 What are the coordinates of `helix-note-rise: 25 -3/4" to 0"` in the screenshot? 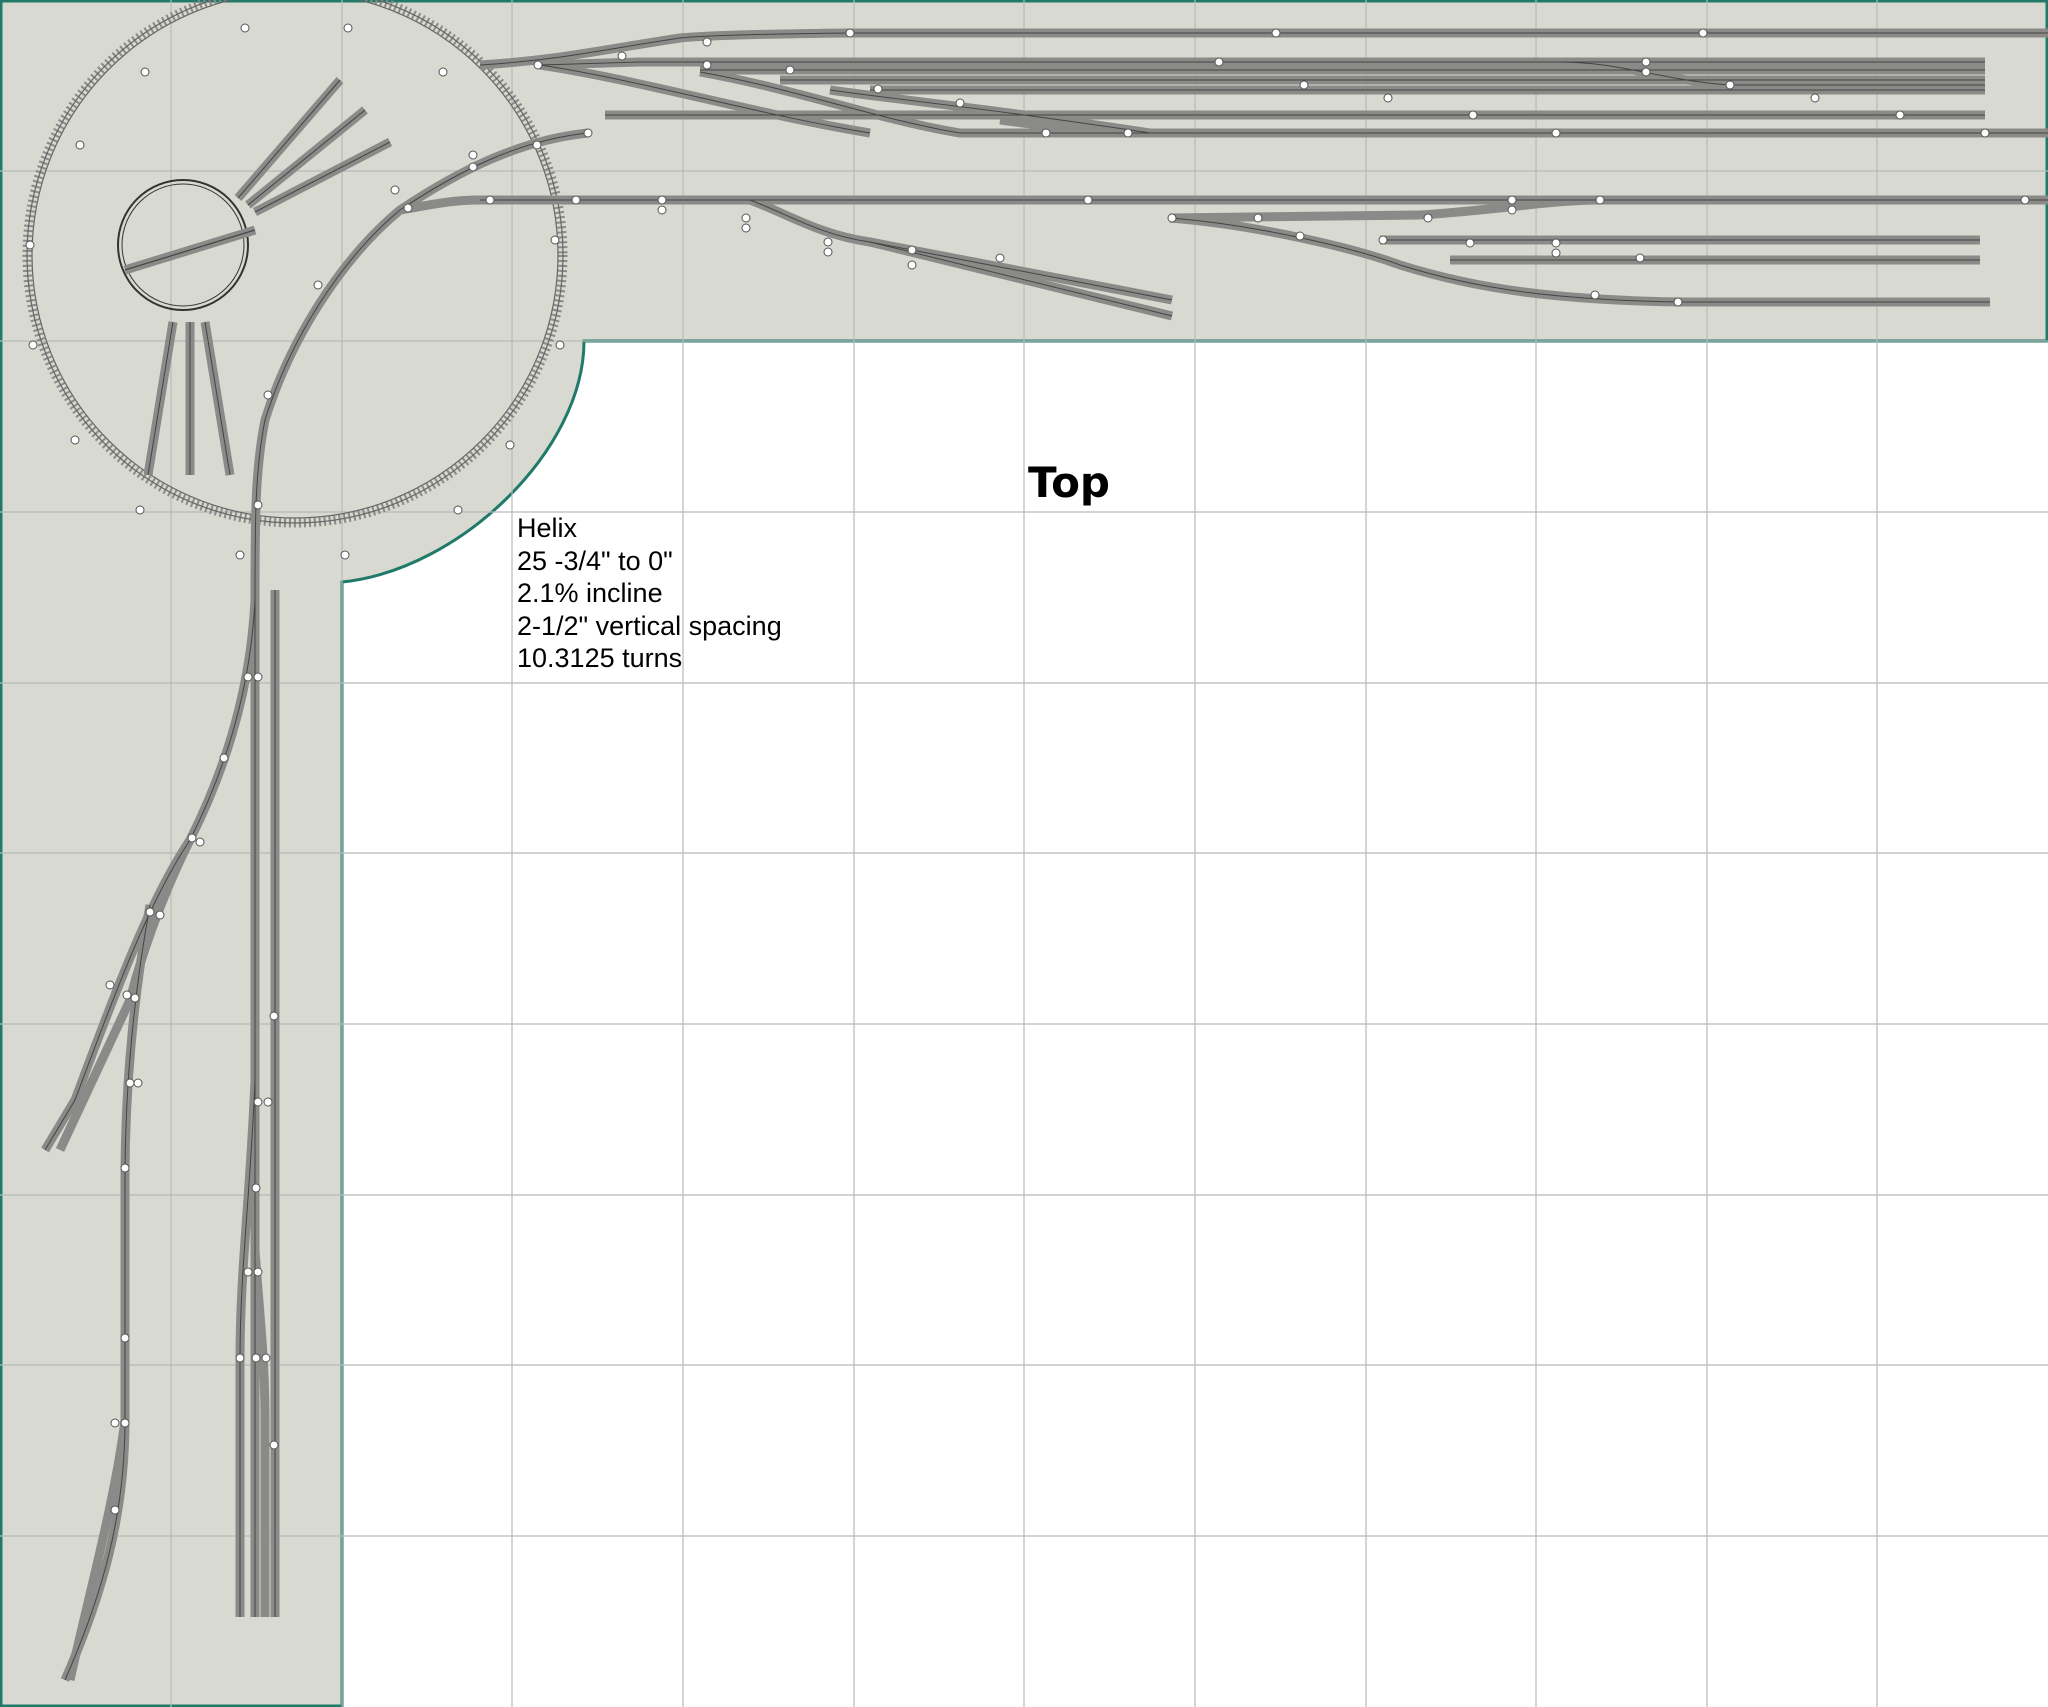 It's located at (595, 560).